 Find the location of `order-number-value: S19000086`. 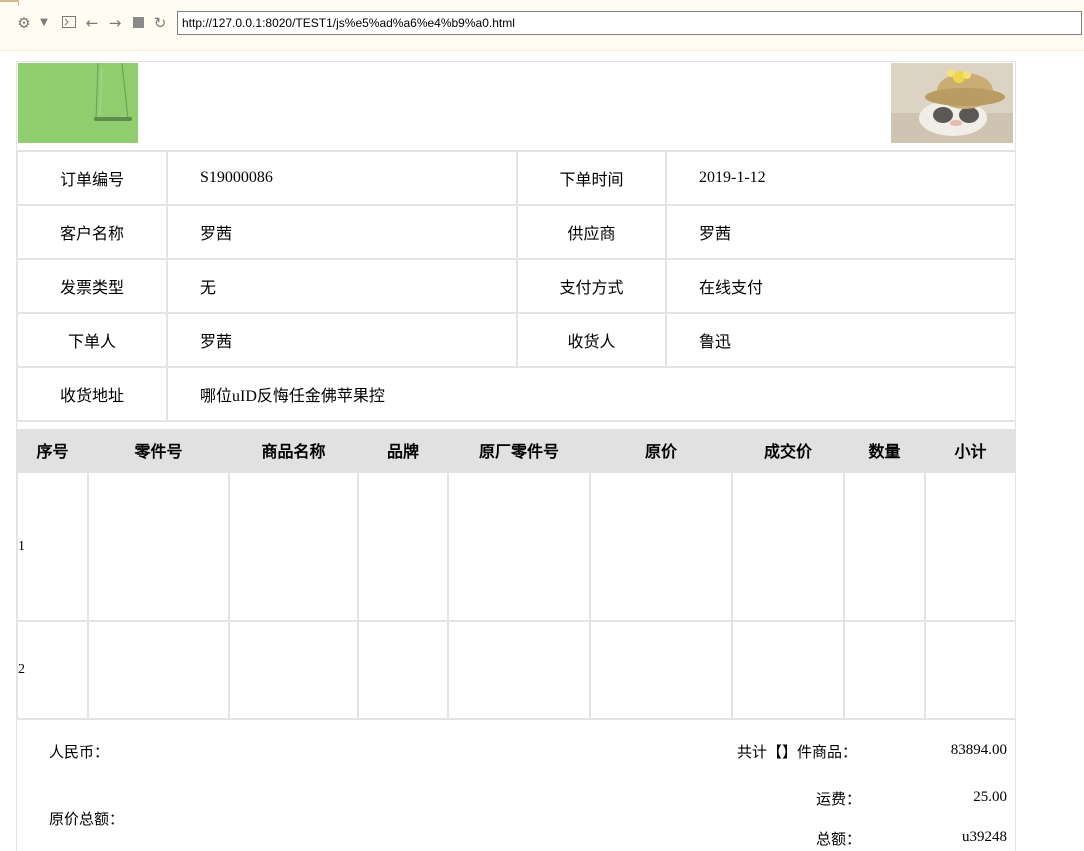

order-number-value: S19000086 is located at coordinates (342, 178).